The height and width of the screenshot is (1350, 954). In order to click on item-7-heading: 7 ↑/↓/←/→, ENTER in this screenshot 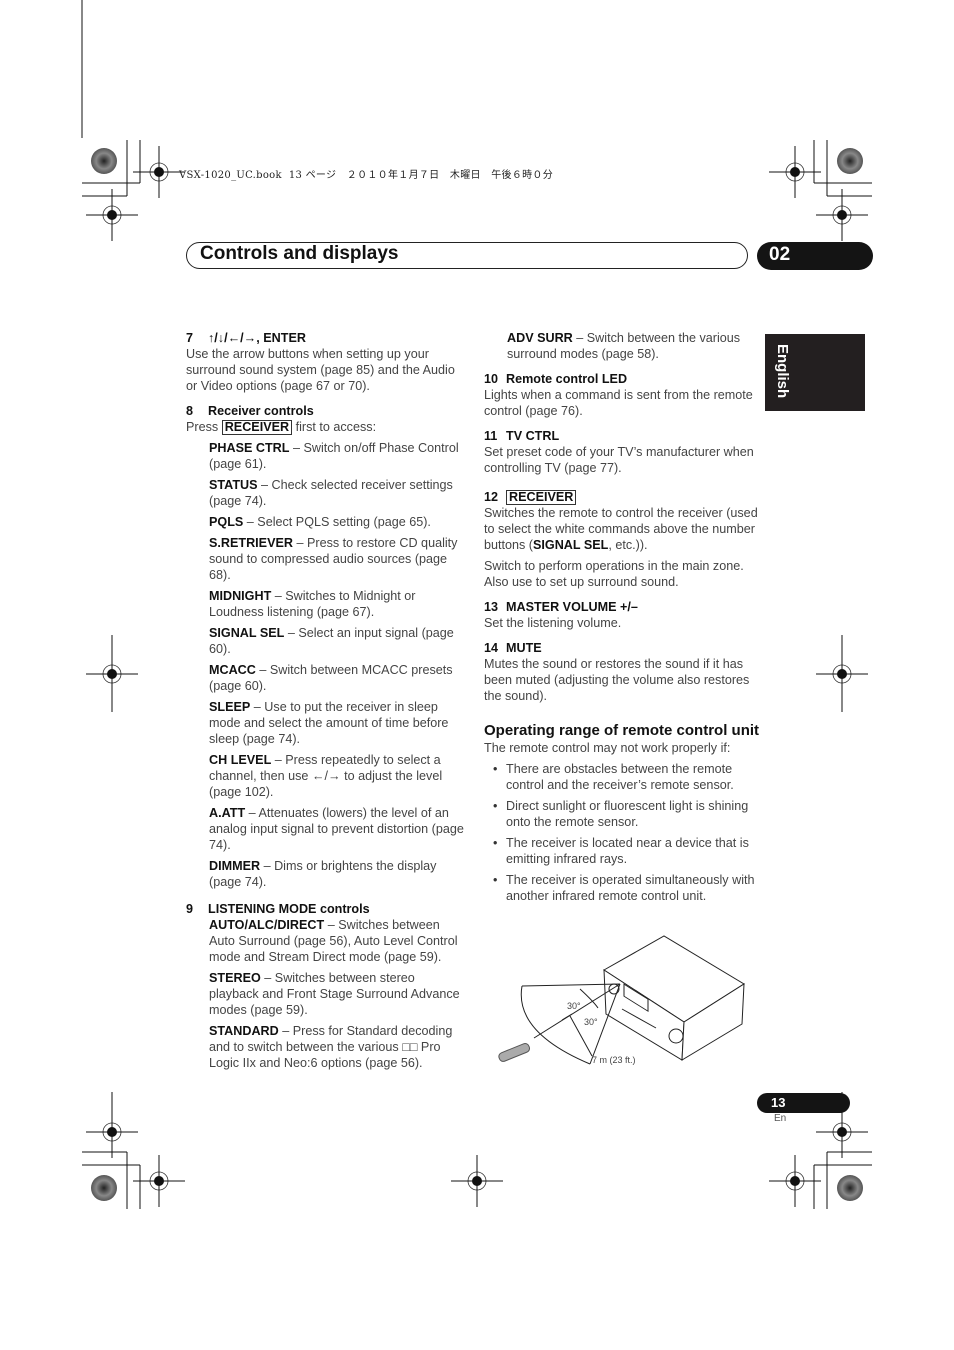, I will do `click(246, 338)`.